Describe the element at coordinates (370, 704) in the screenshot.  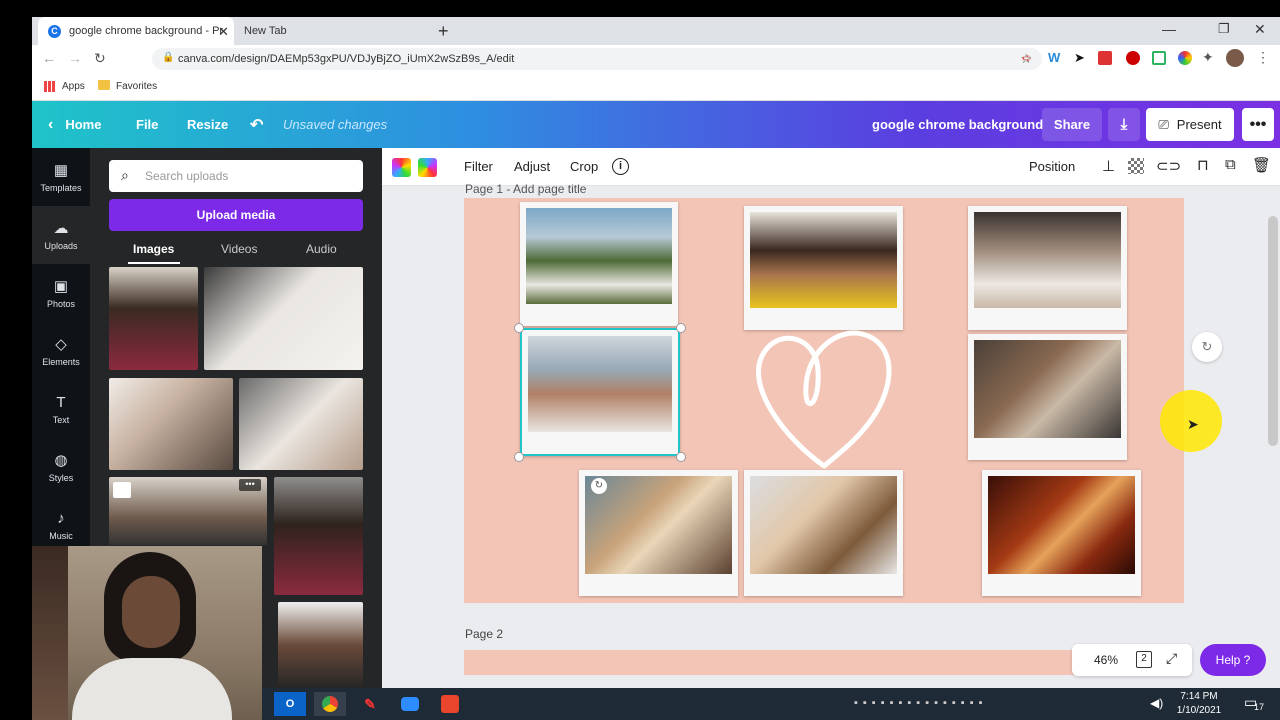
I see `pin-app-icon: ✎` at that location.